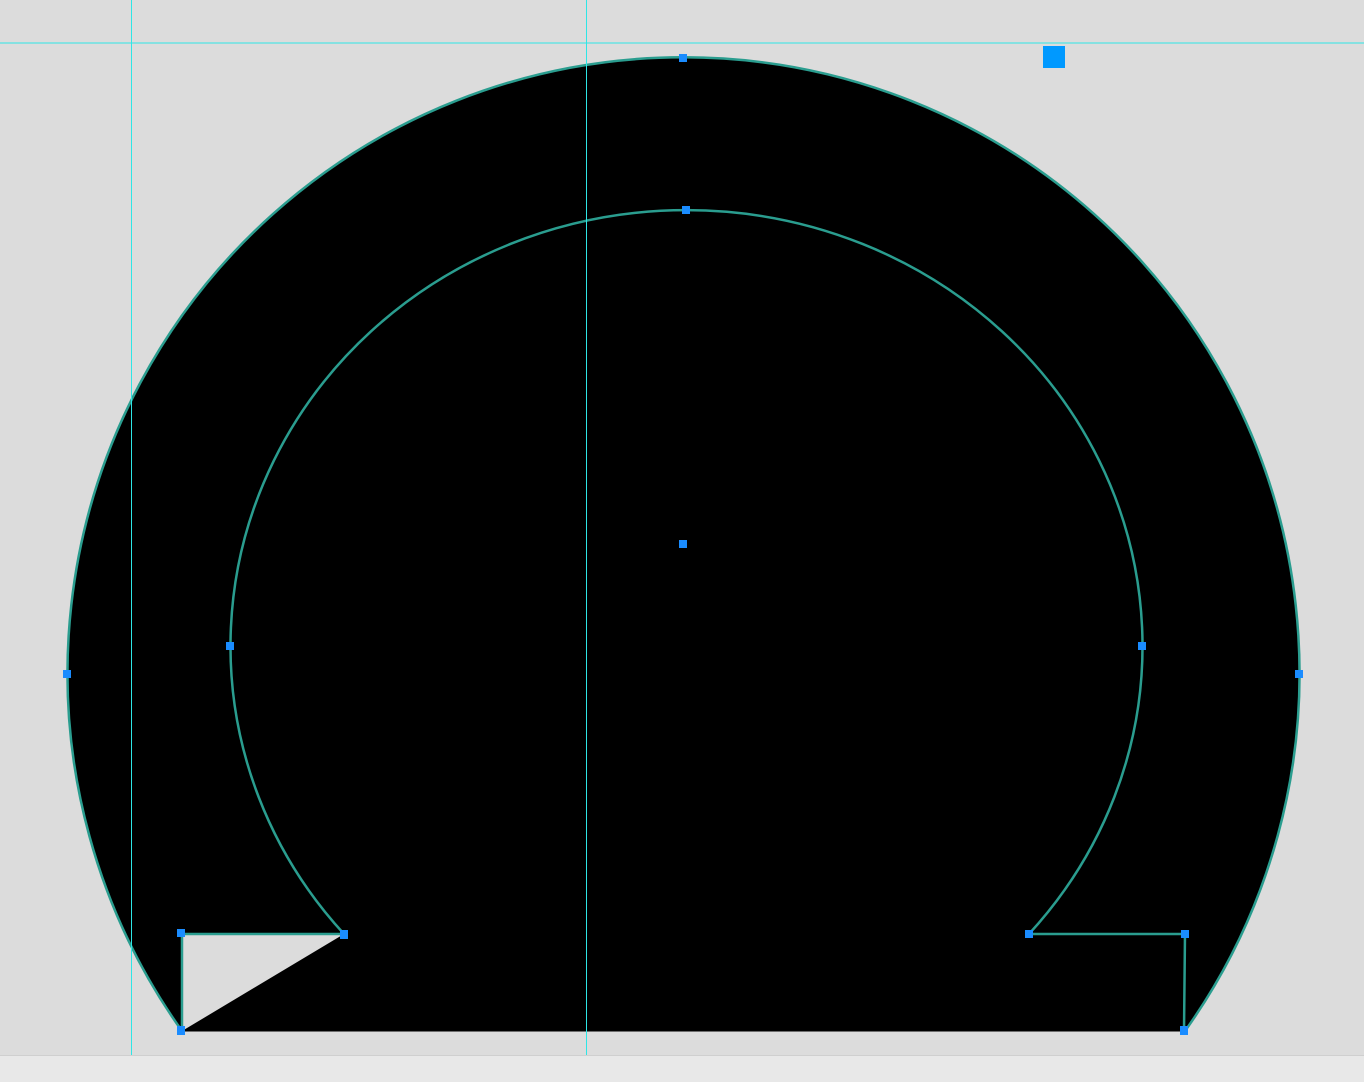 Image resolution: width=1364 pixels, height=1082 pixels. I want to click on selection-widget-icon, so click(1054, 57).